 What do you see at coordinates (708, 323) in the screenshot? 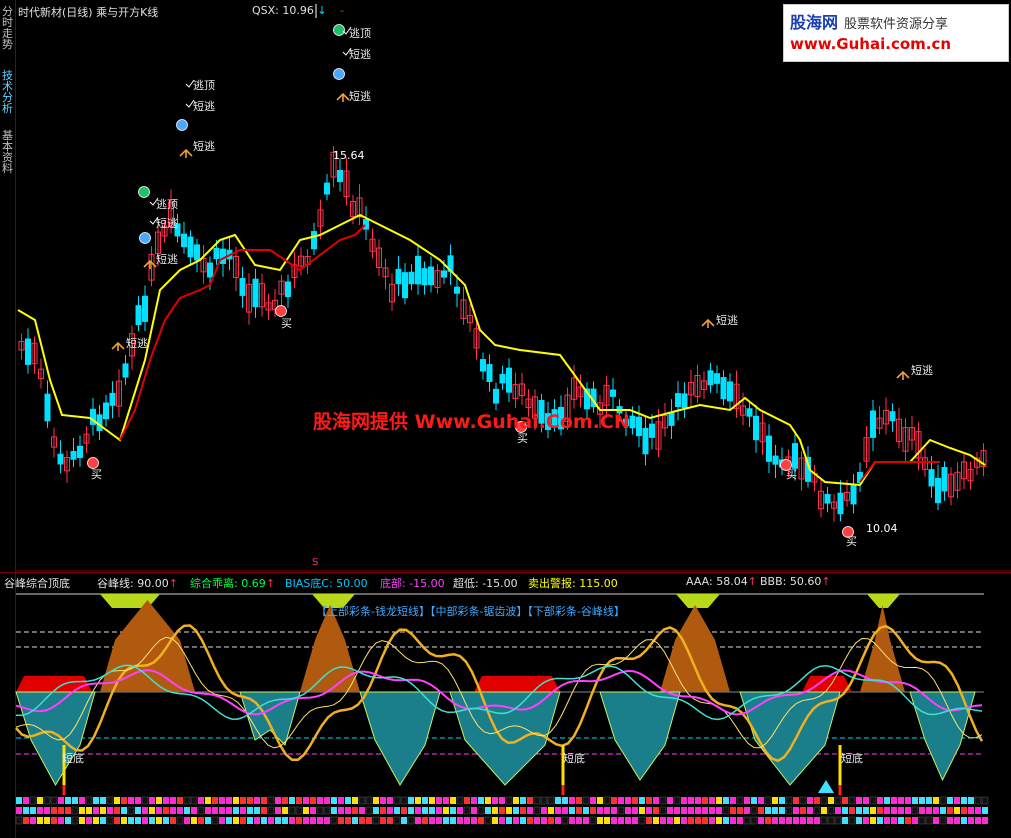
I see `escape-icon` at bounding box center [708, 323].